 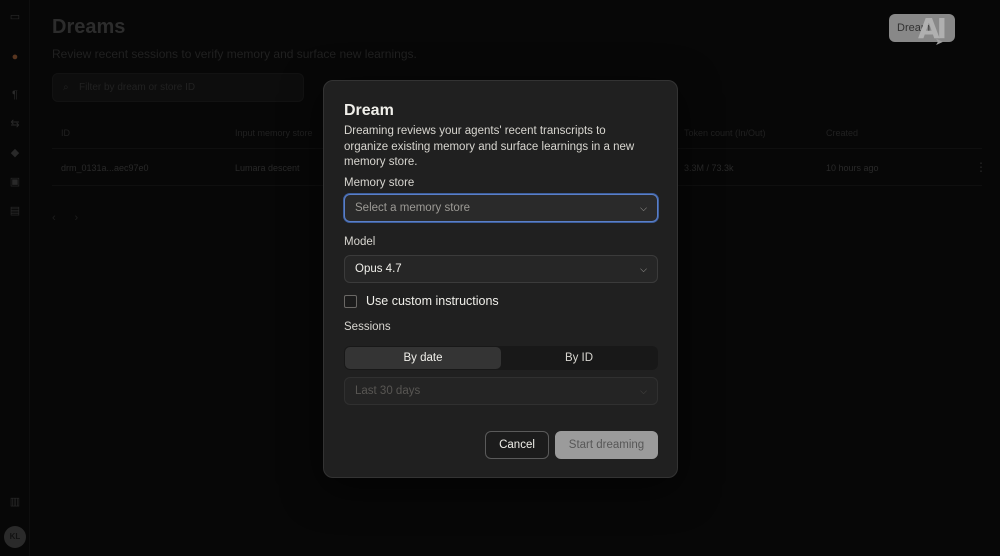 What do you see at coordinates (369, 110) in the screenshot?
I see `dialog-title: Dream` at bounding box center [369, 110].